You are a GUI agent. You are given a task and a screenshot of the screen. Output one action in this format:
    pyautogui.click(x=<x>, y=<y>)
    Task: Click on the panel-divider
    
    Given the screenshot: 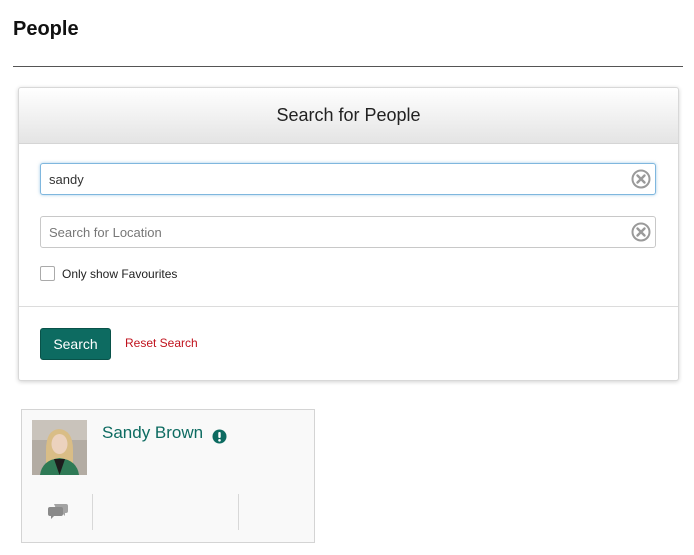 What is the action you would take?
    pyautogui.click(x=348, y=306)
    